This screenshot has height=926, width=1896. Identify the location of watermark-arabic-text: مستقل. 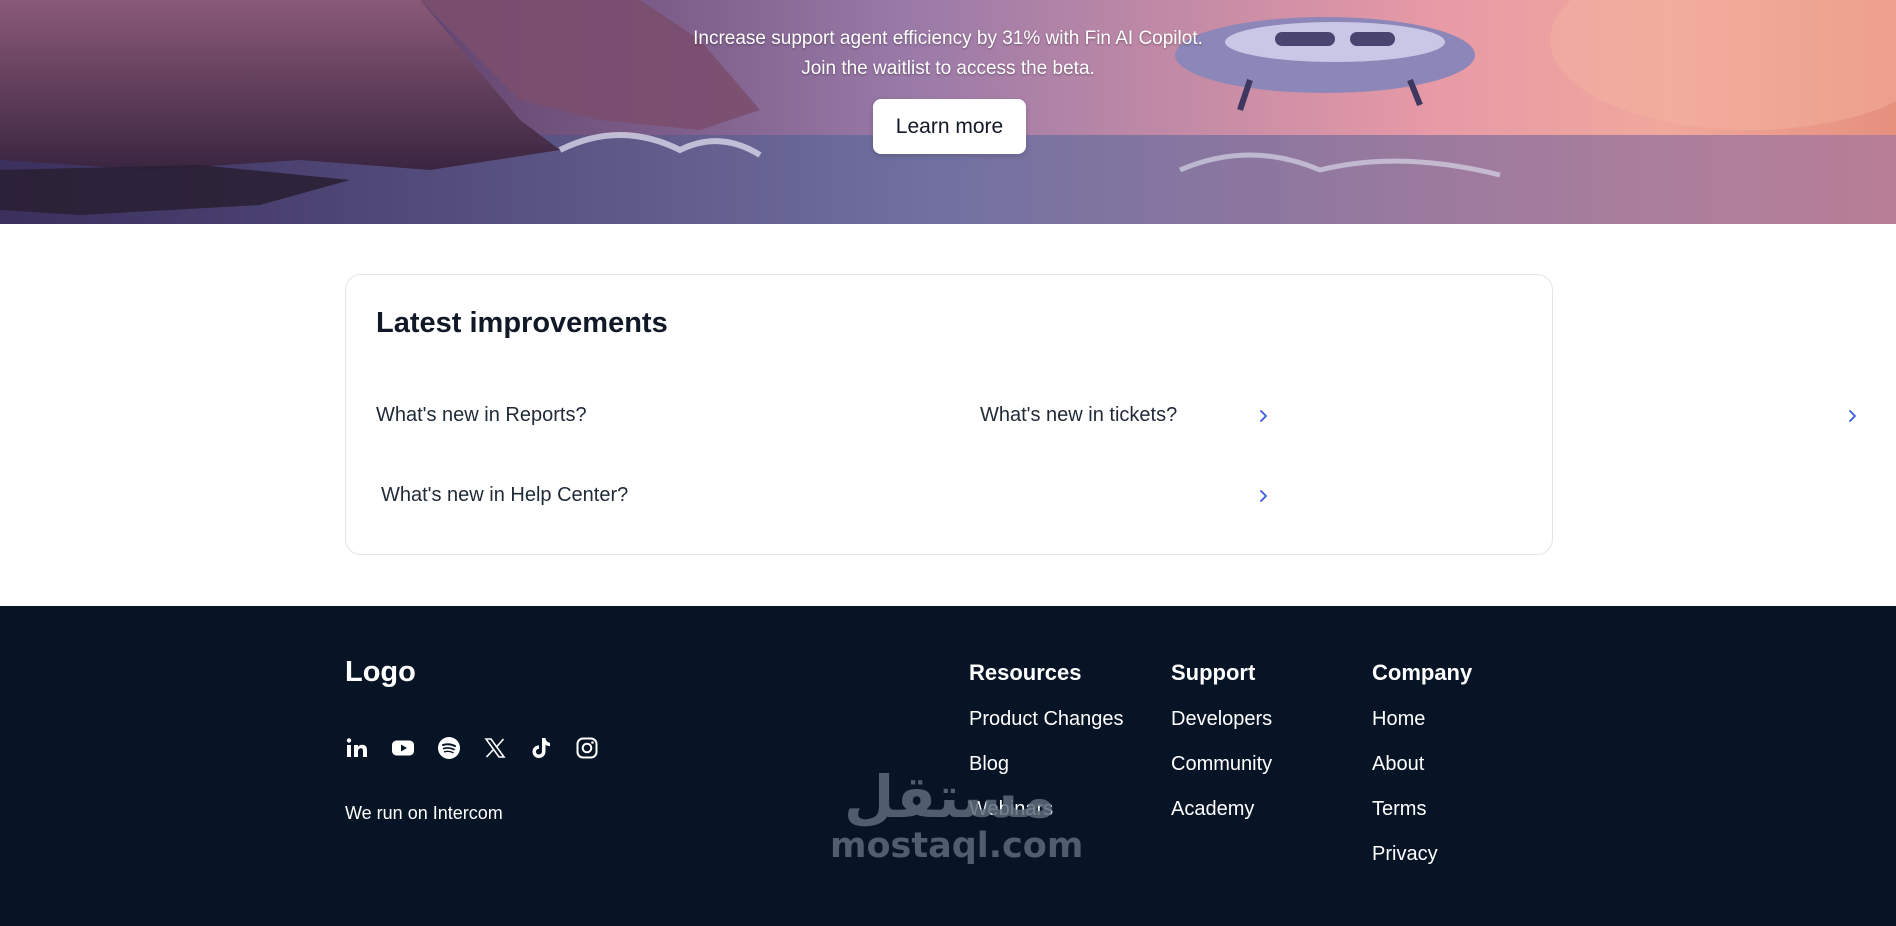
(950, 797).